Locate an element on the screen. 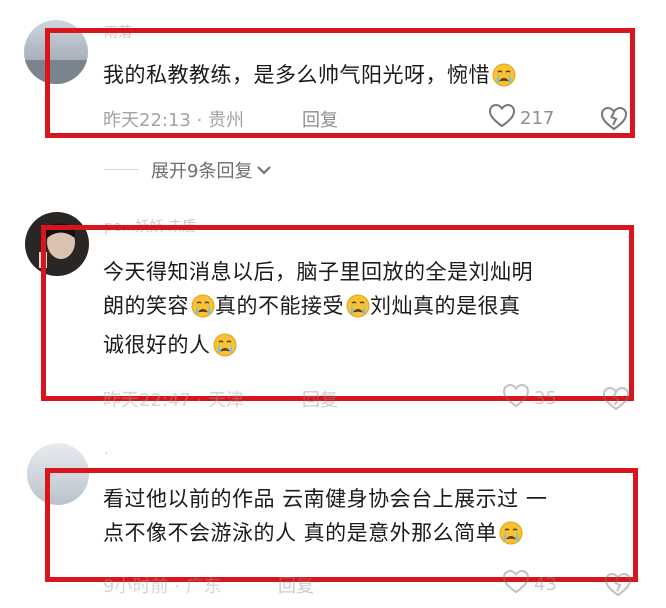 The image size is (666, 608). like-count: 43 is located at coordinates (545, 584).